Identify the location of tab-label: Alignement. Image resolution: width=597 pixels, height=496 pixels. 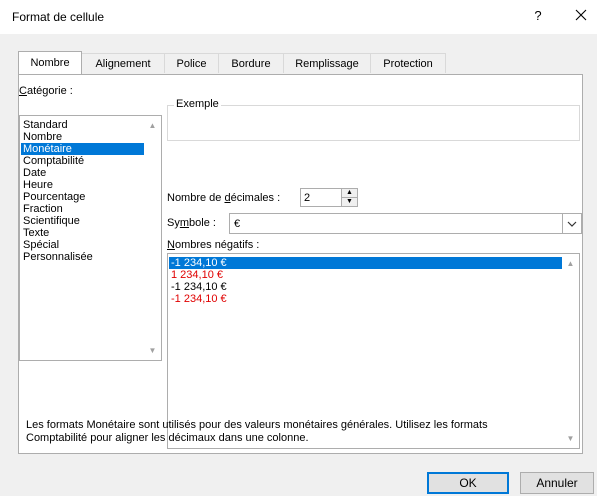
(123, 64).